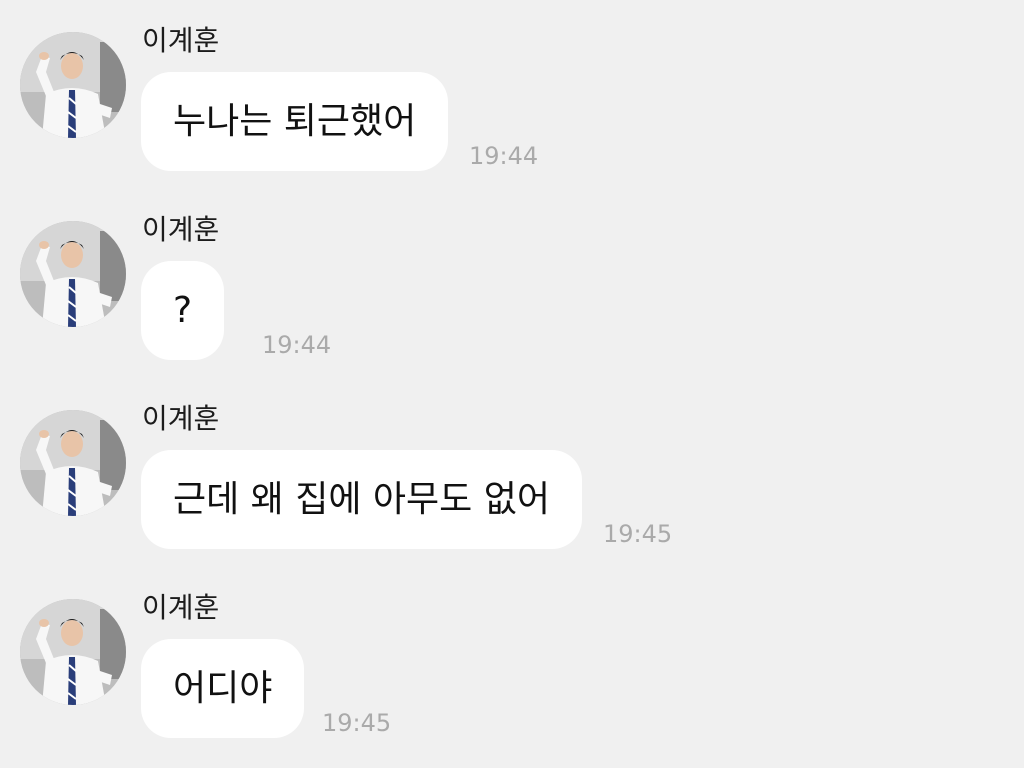  I want to click on message-bubble: 근데 왜 집에 아무도 없어, so click(361, 499).